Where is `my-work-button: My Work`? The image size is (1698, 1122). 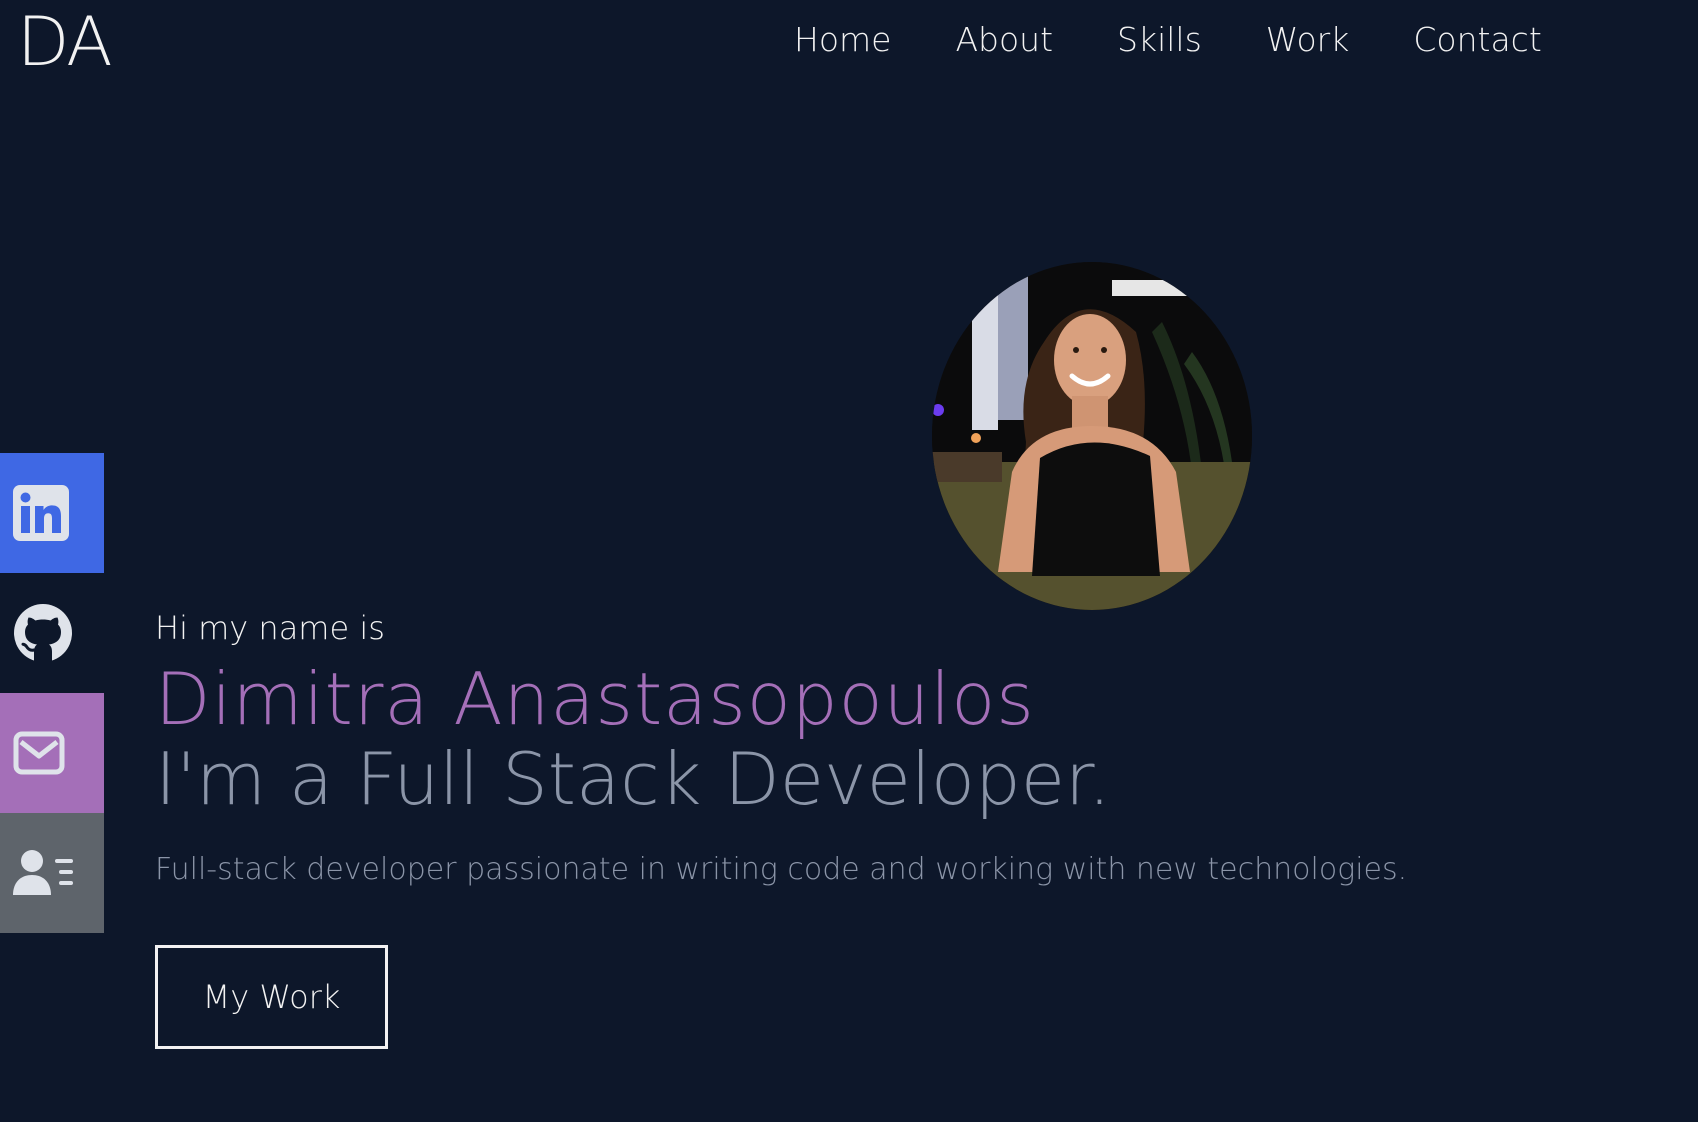
my-work-button: My Work is located at coordinates (271, 997).